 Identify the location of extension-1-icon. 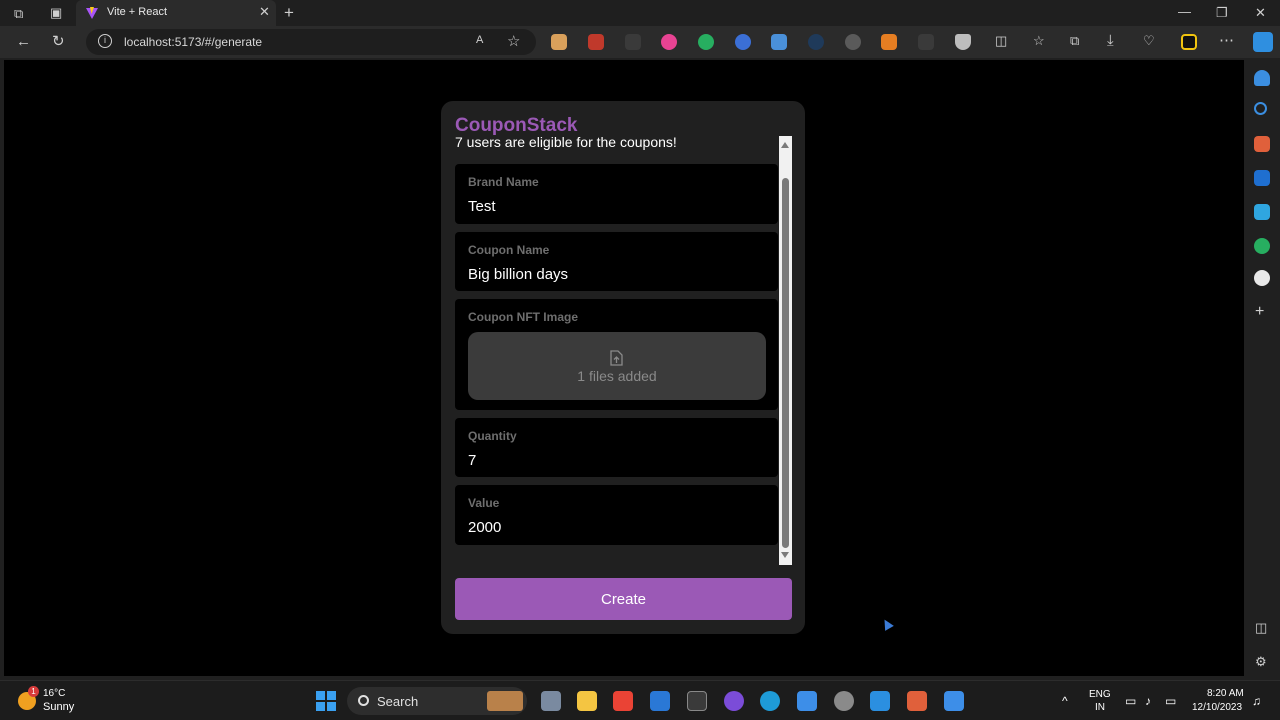
(559, 42).